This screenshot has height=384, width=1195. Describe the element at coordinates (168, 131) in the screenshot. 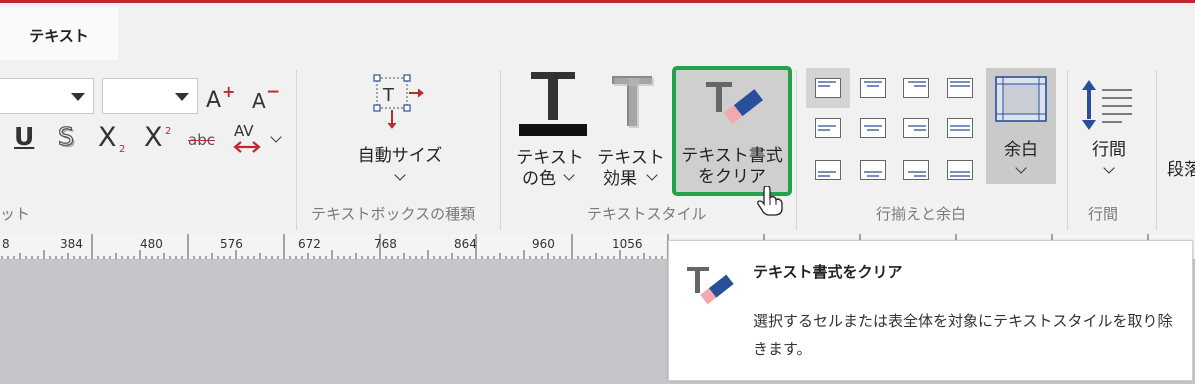

I see `superscript-mark: 2` at that location.